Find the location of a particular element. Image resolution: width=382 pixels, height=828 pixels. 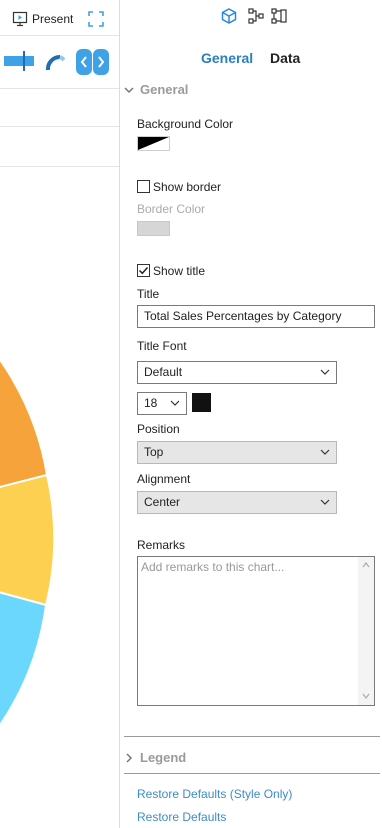

show-border-checkbox is located at coordinates (143, 186).